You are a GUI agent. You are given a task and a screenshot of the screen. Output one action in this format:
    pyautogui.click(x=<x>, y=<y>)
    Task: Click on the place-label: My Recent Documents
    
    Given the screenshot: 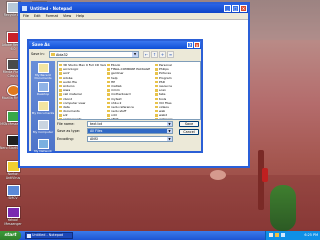 What is the action you would take?
    pyautogui.click(x=43, y=77)
    